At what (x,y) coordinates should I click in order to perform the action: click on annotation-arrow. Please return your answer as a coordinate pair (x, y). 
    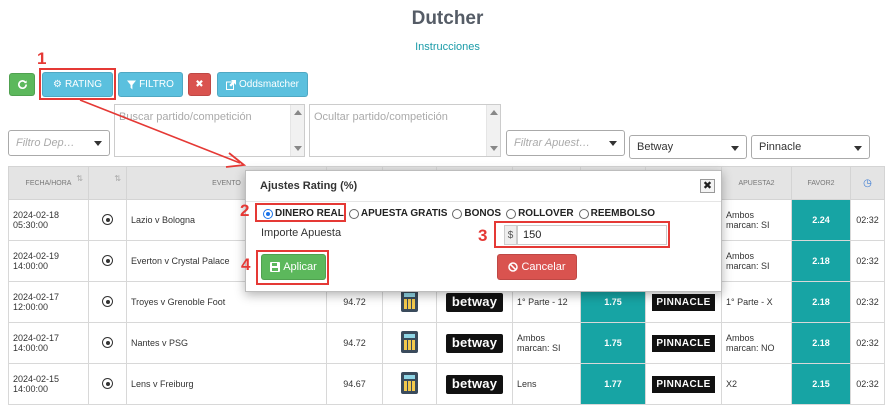
    Looking at the image, I should click on (163, 133).